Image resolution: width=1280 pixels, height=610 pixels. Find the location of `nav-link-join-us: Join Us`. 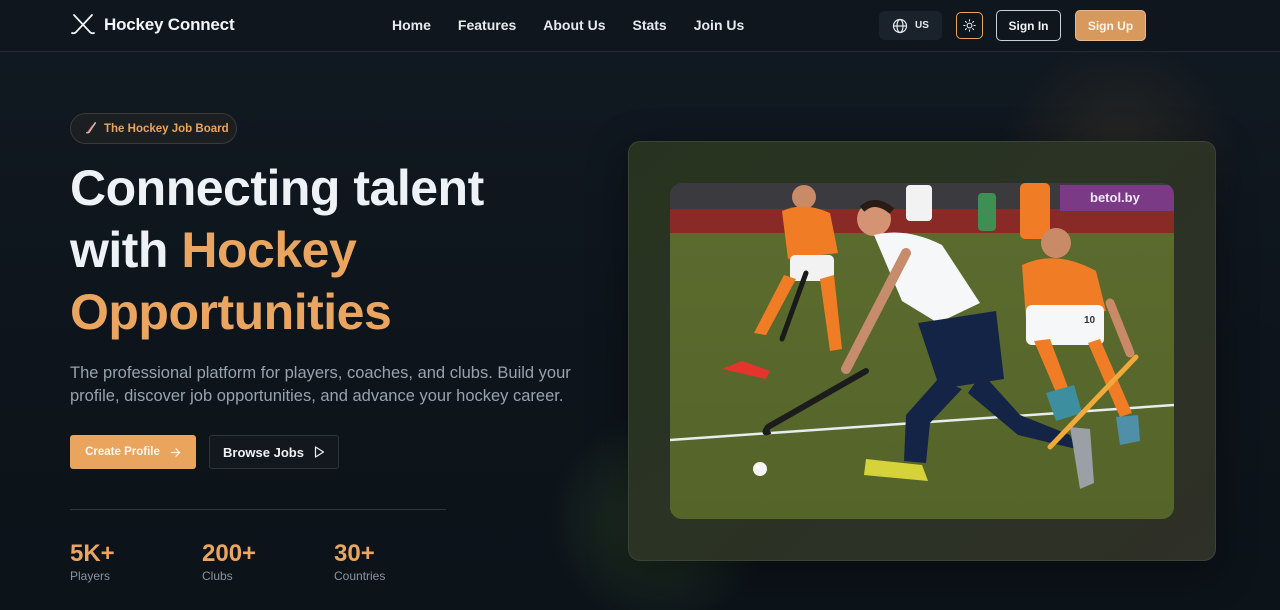

nav-link-join-us: Join Us is located at coordinates (719, 25).